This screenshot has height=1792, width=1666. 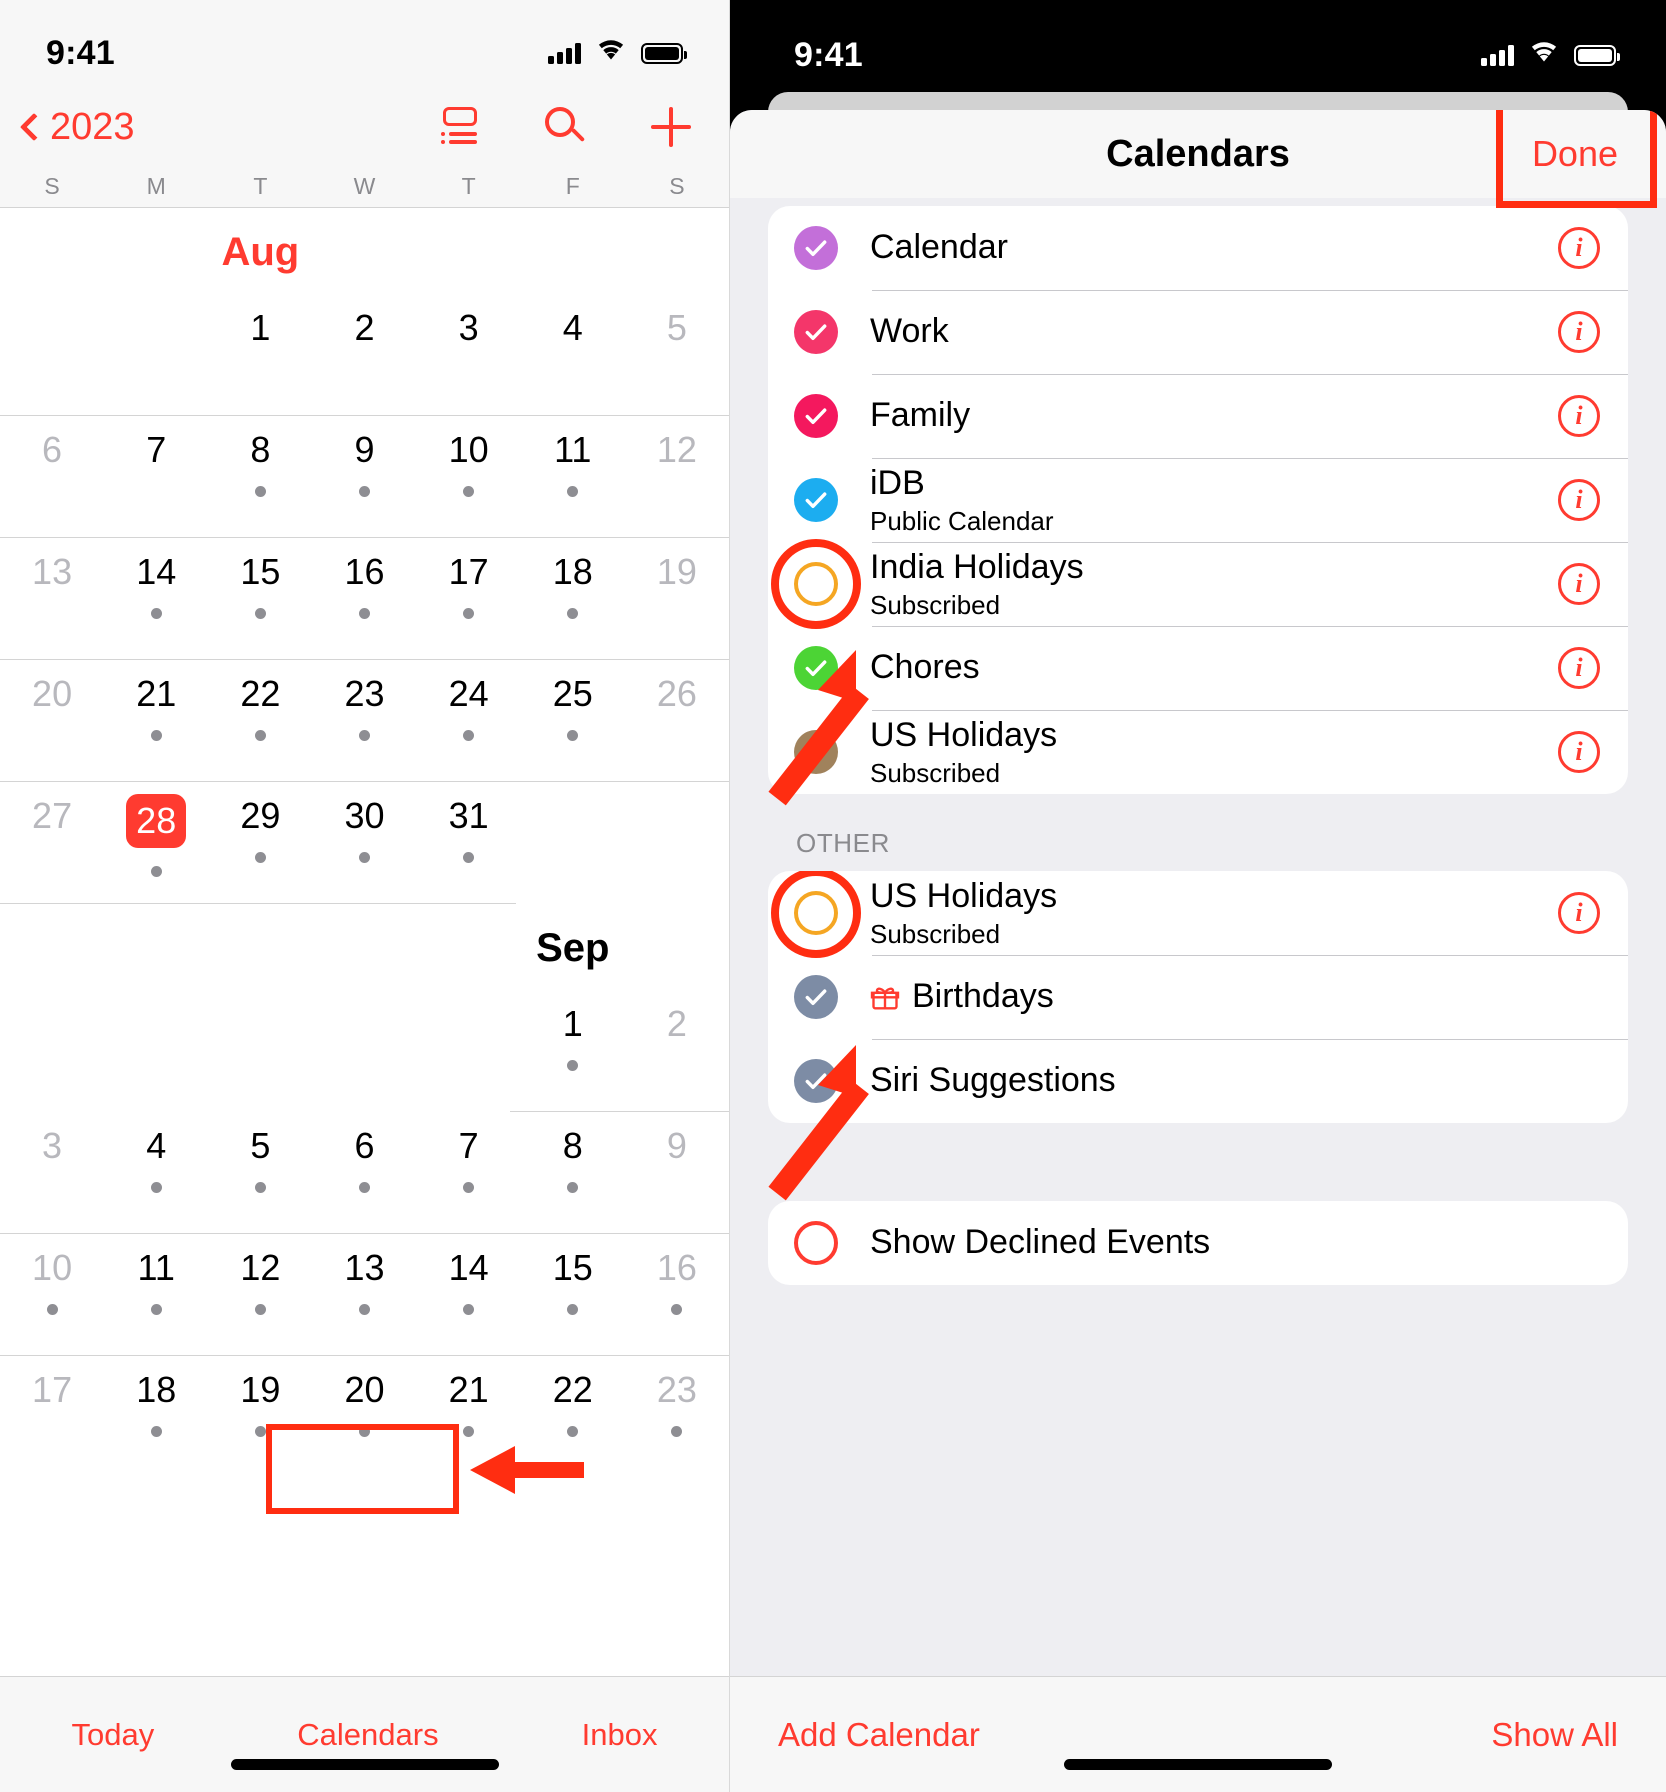 I want to click on calendar-day-cell: 24, so click(x=469, y=721).